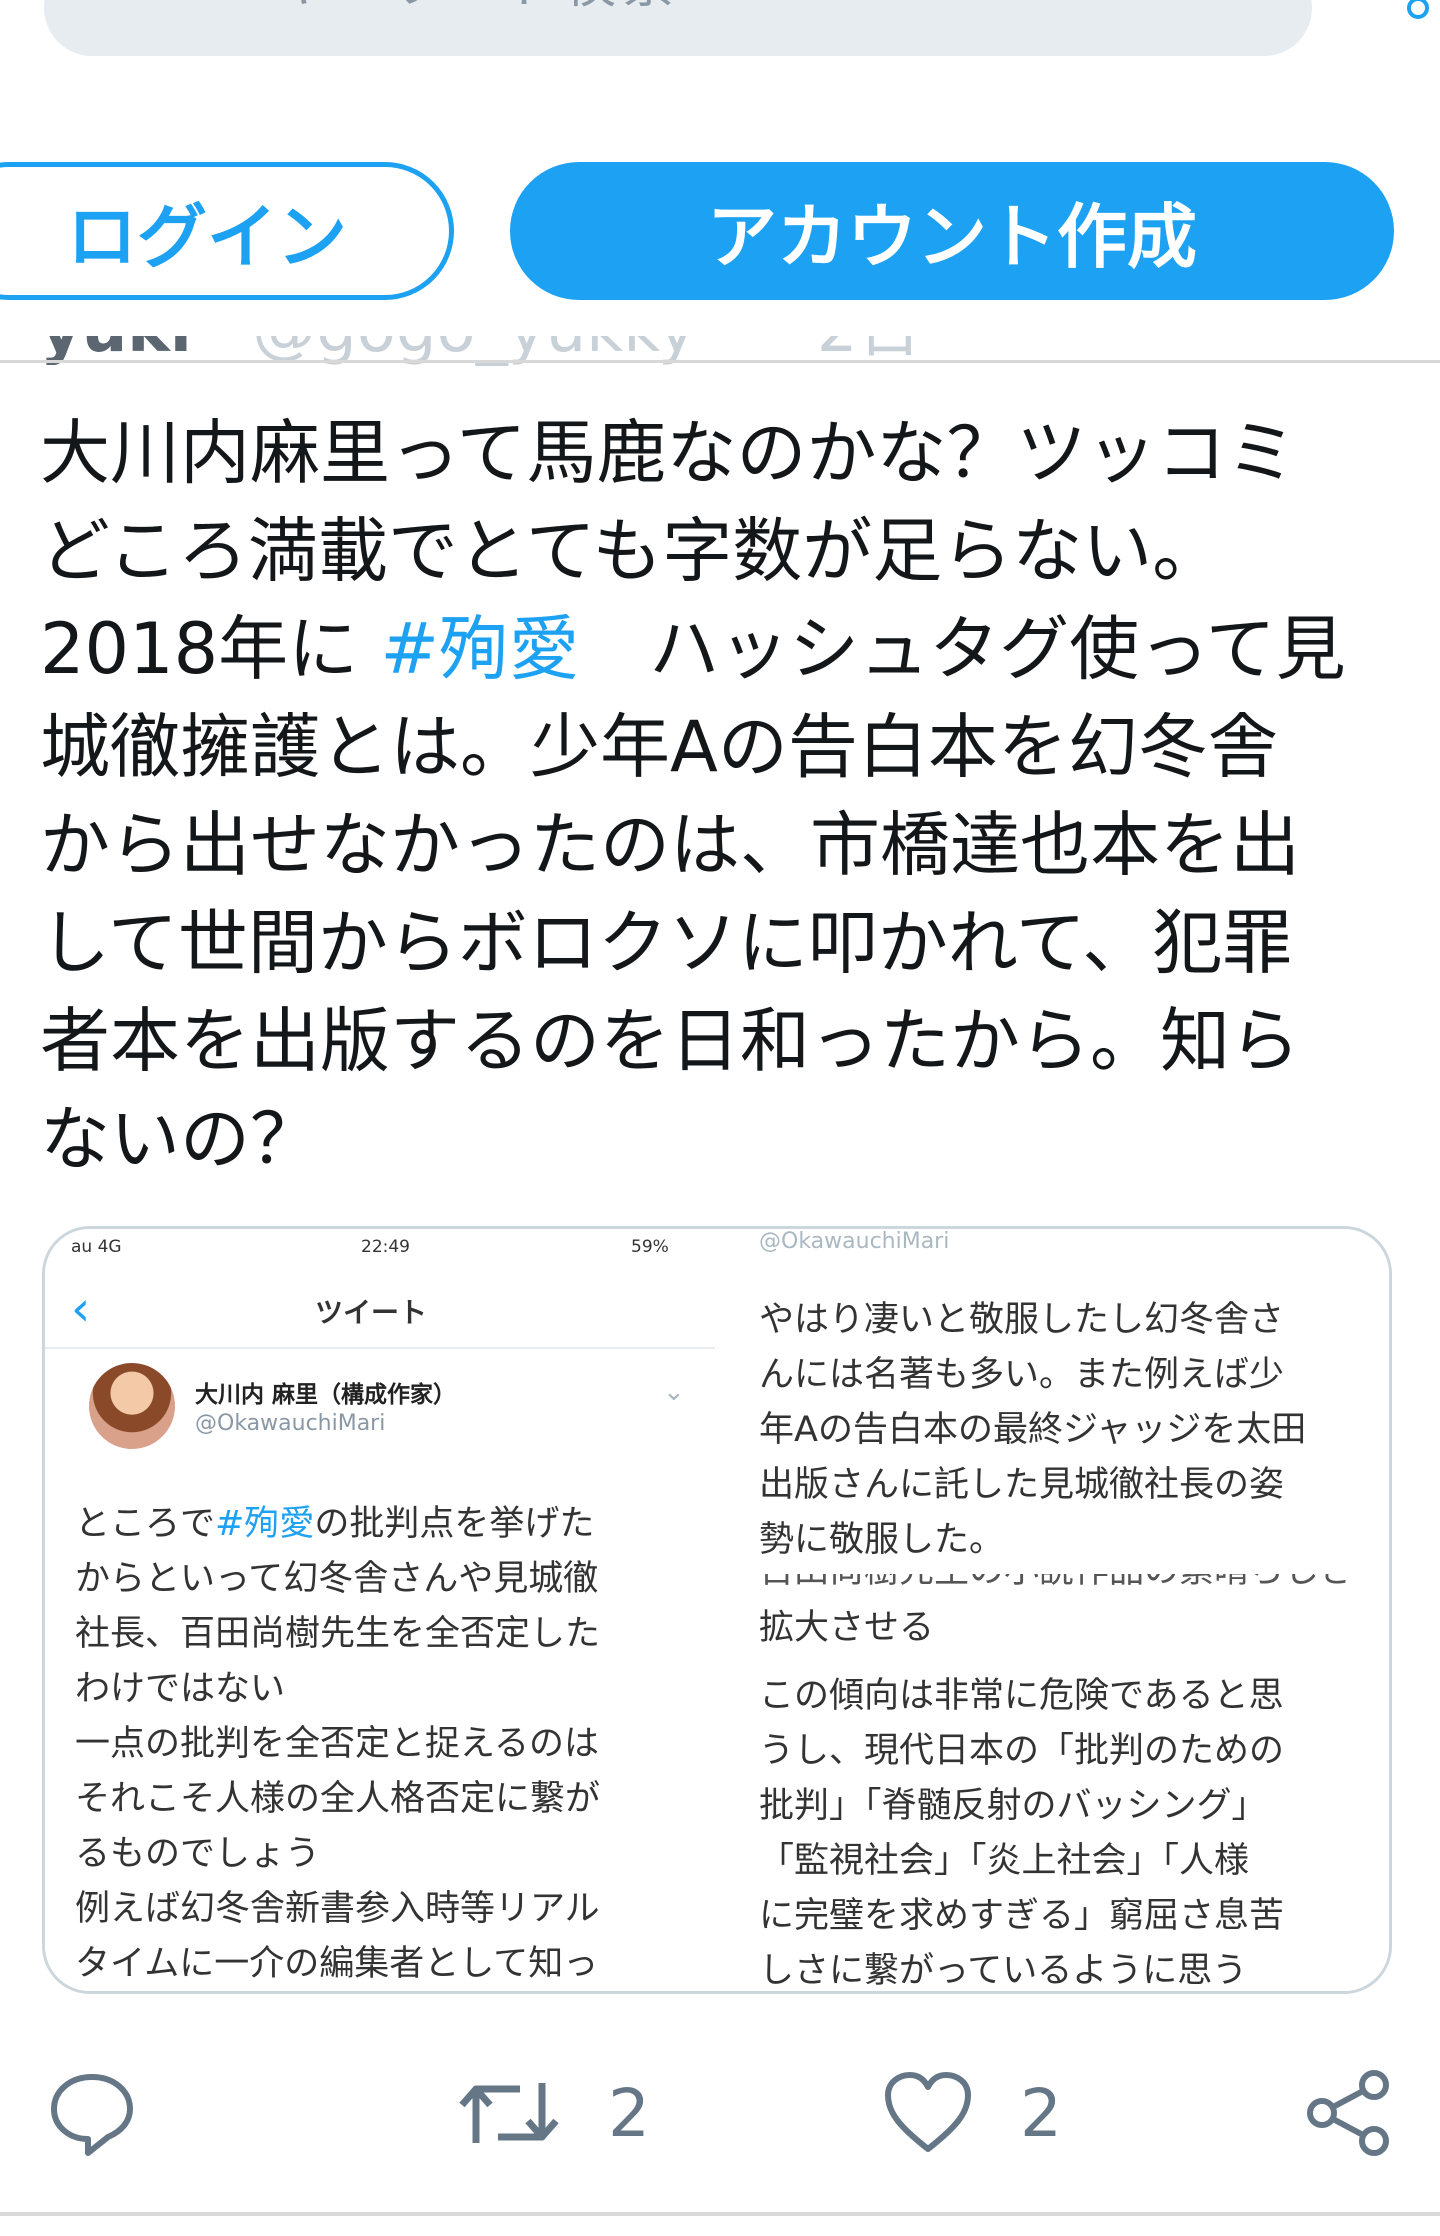 This screenshot has height=2236, width=1440. Describe the element at coordinates (81, 1309) in the screenshot. I see `back-chevron-icon: ‹` at that location.